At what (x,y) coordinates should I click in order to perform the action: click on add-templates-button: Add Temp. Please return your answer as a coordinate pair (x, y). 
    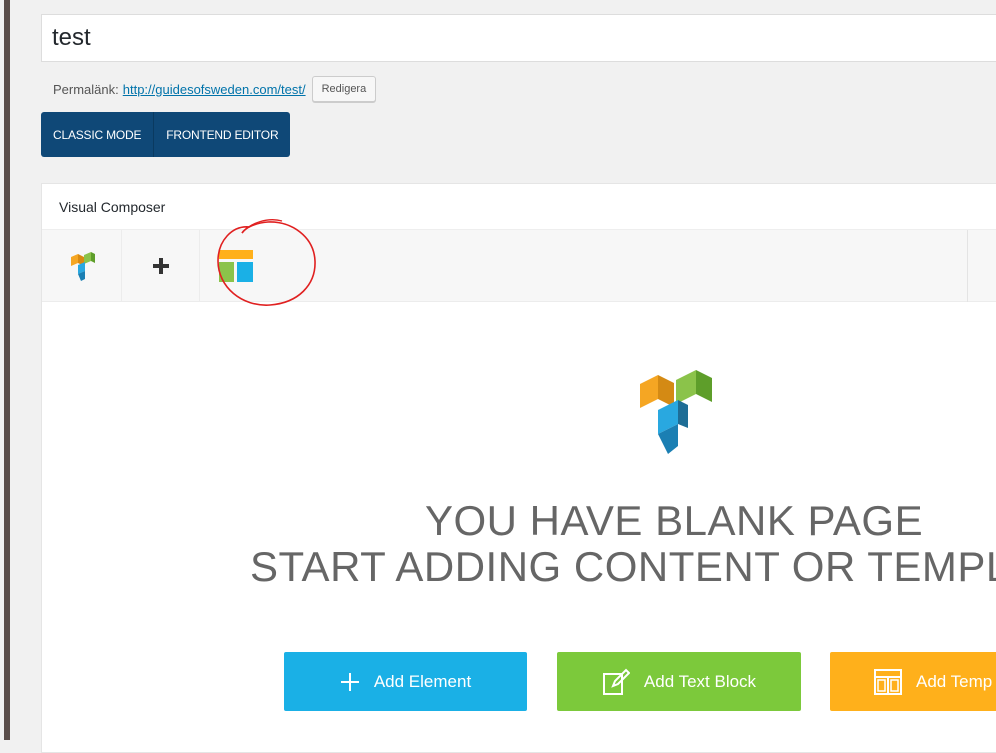
    Looking at the image, I should click on (913, 681).